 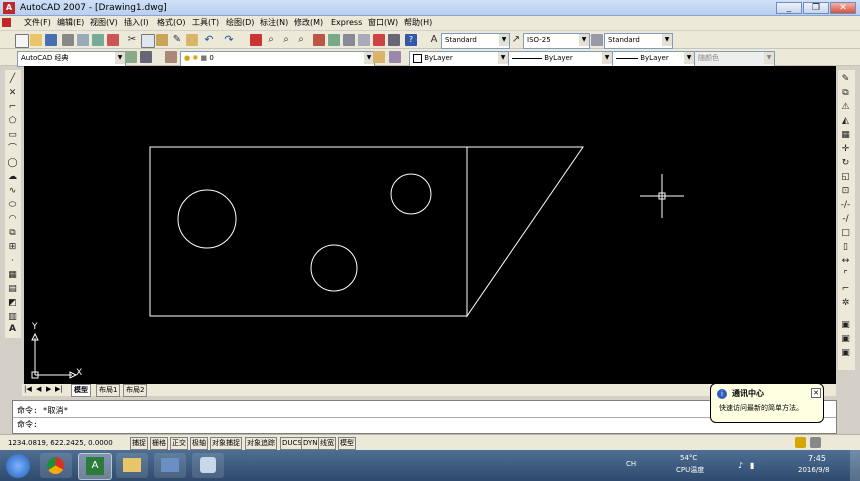 What do you see at coordinates (37, 23) in the screenshot?
I see `menu-file: 文件(F)` at bounding box center [37, 23].